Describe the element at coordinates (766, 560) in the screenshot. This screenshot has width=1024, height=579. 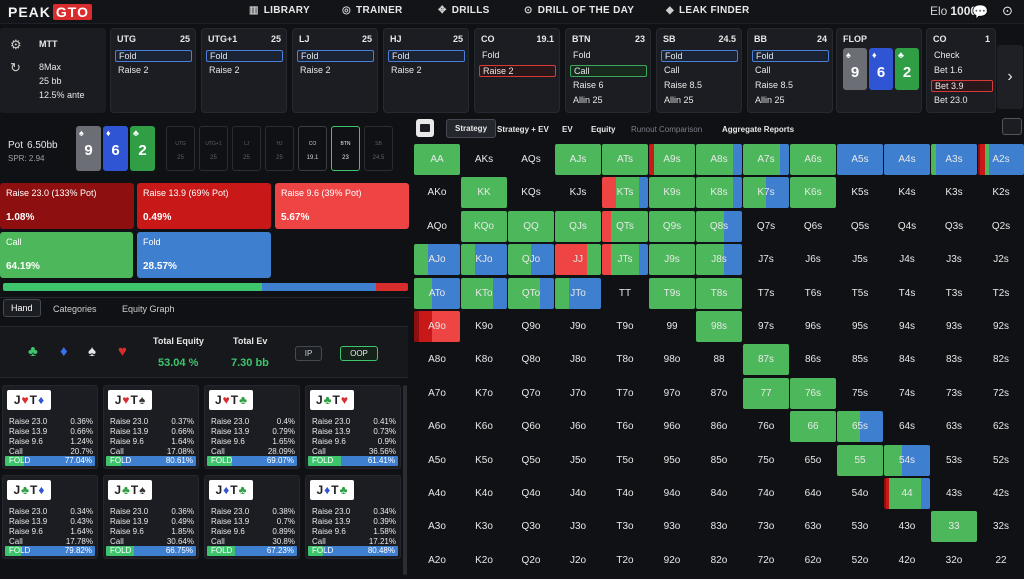
I see `range-cell: 72o` at that location.